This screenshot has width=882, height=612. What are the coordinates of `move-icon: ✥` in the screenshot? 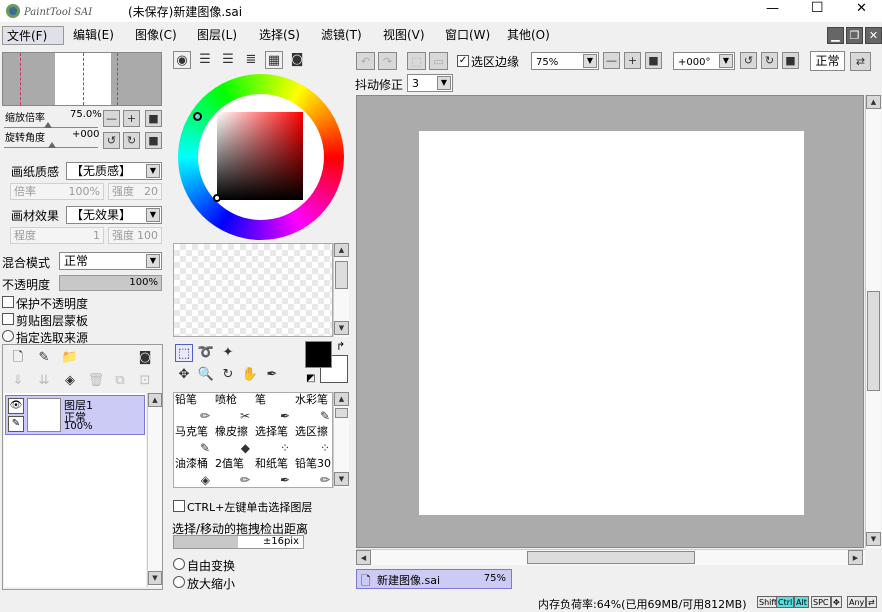 It's located at (184, 375).